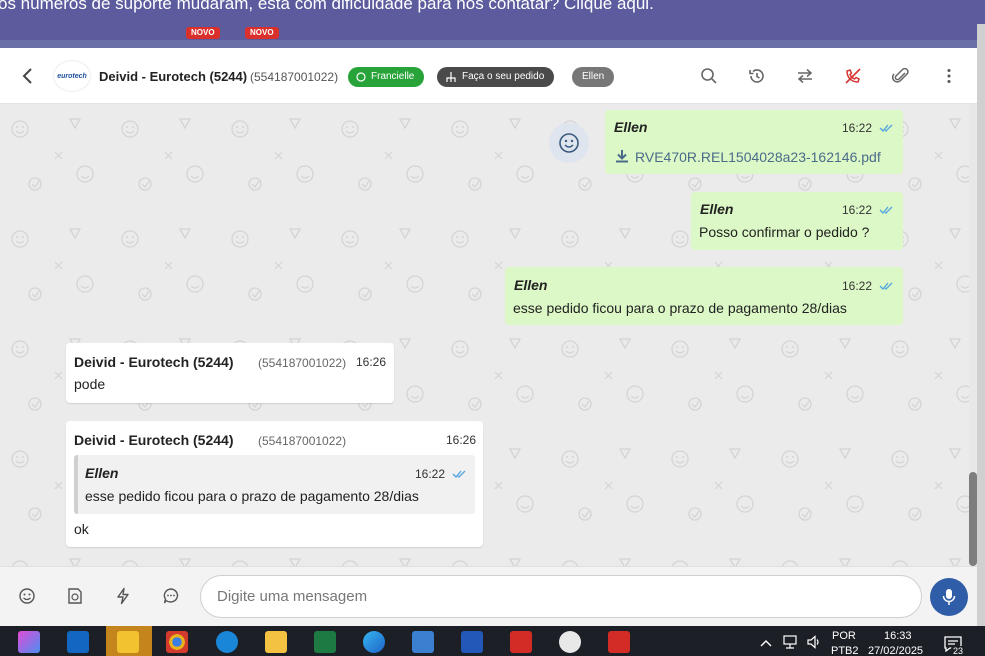  What do you see at coordinates (27, 596) in the screenshot?
I see `emoji-icon` at bounding box center [27, 596].